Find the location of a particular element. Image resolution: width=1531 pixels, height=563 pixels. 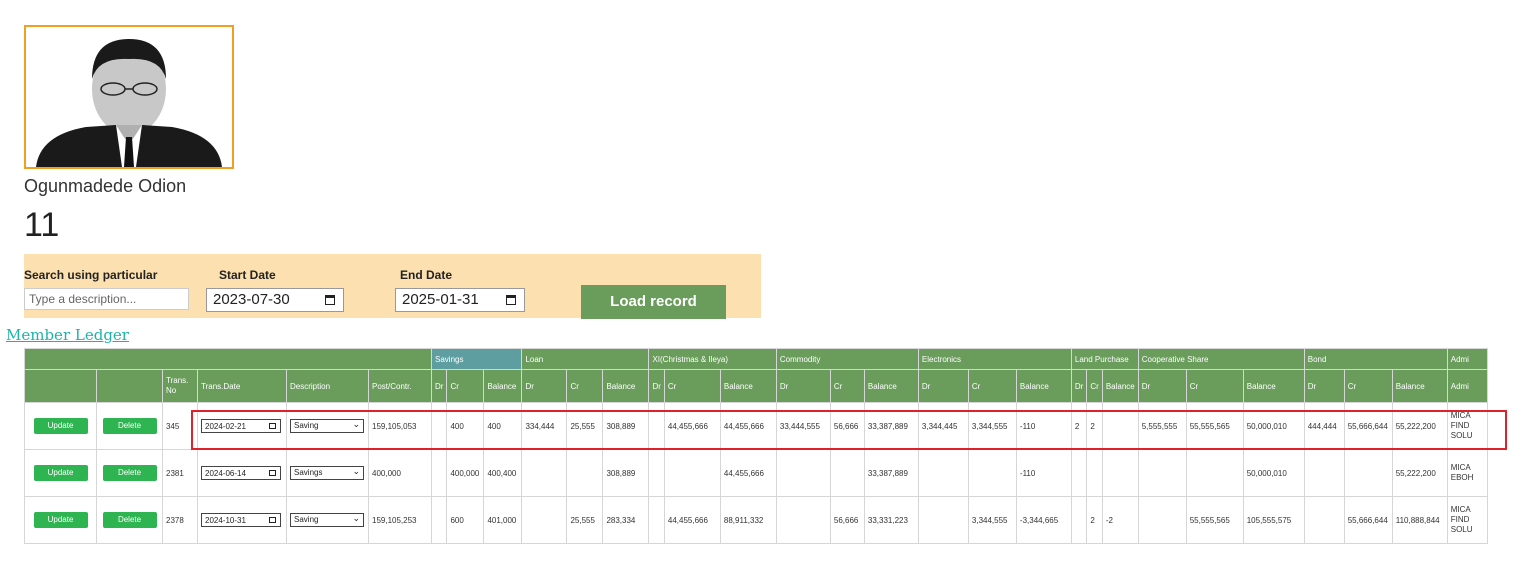

header-trans-date: Trans.Date is located at coordinates (242, 386).